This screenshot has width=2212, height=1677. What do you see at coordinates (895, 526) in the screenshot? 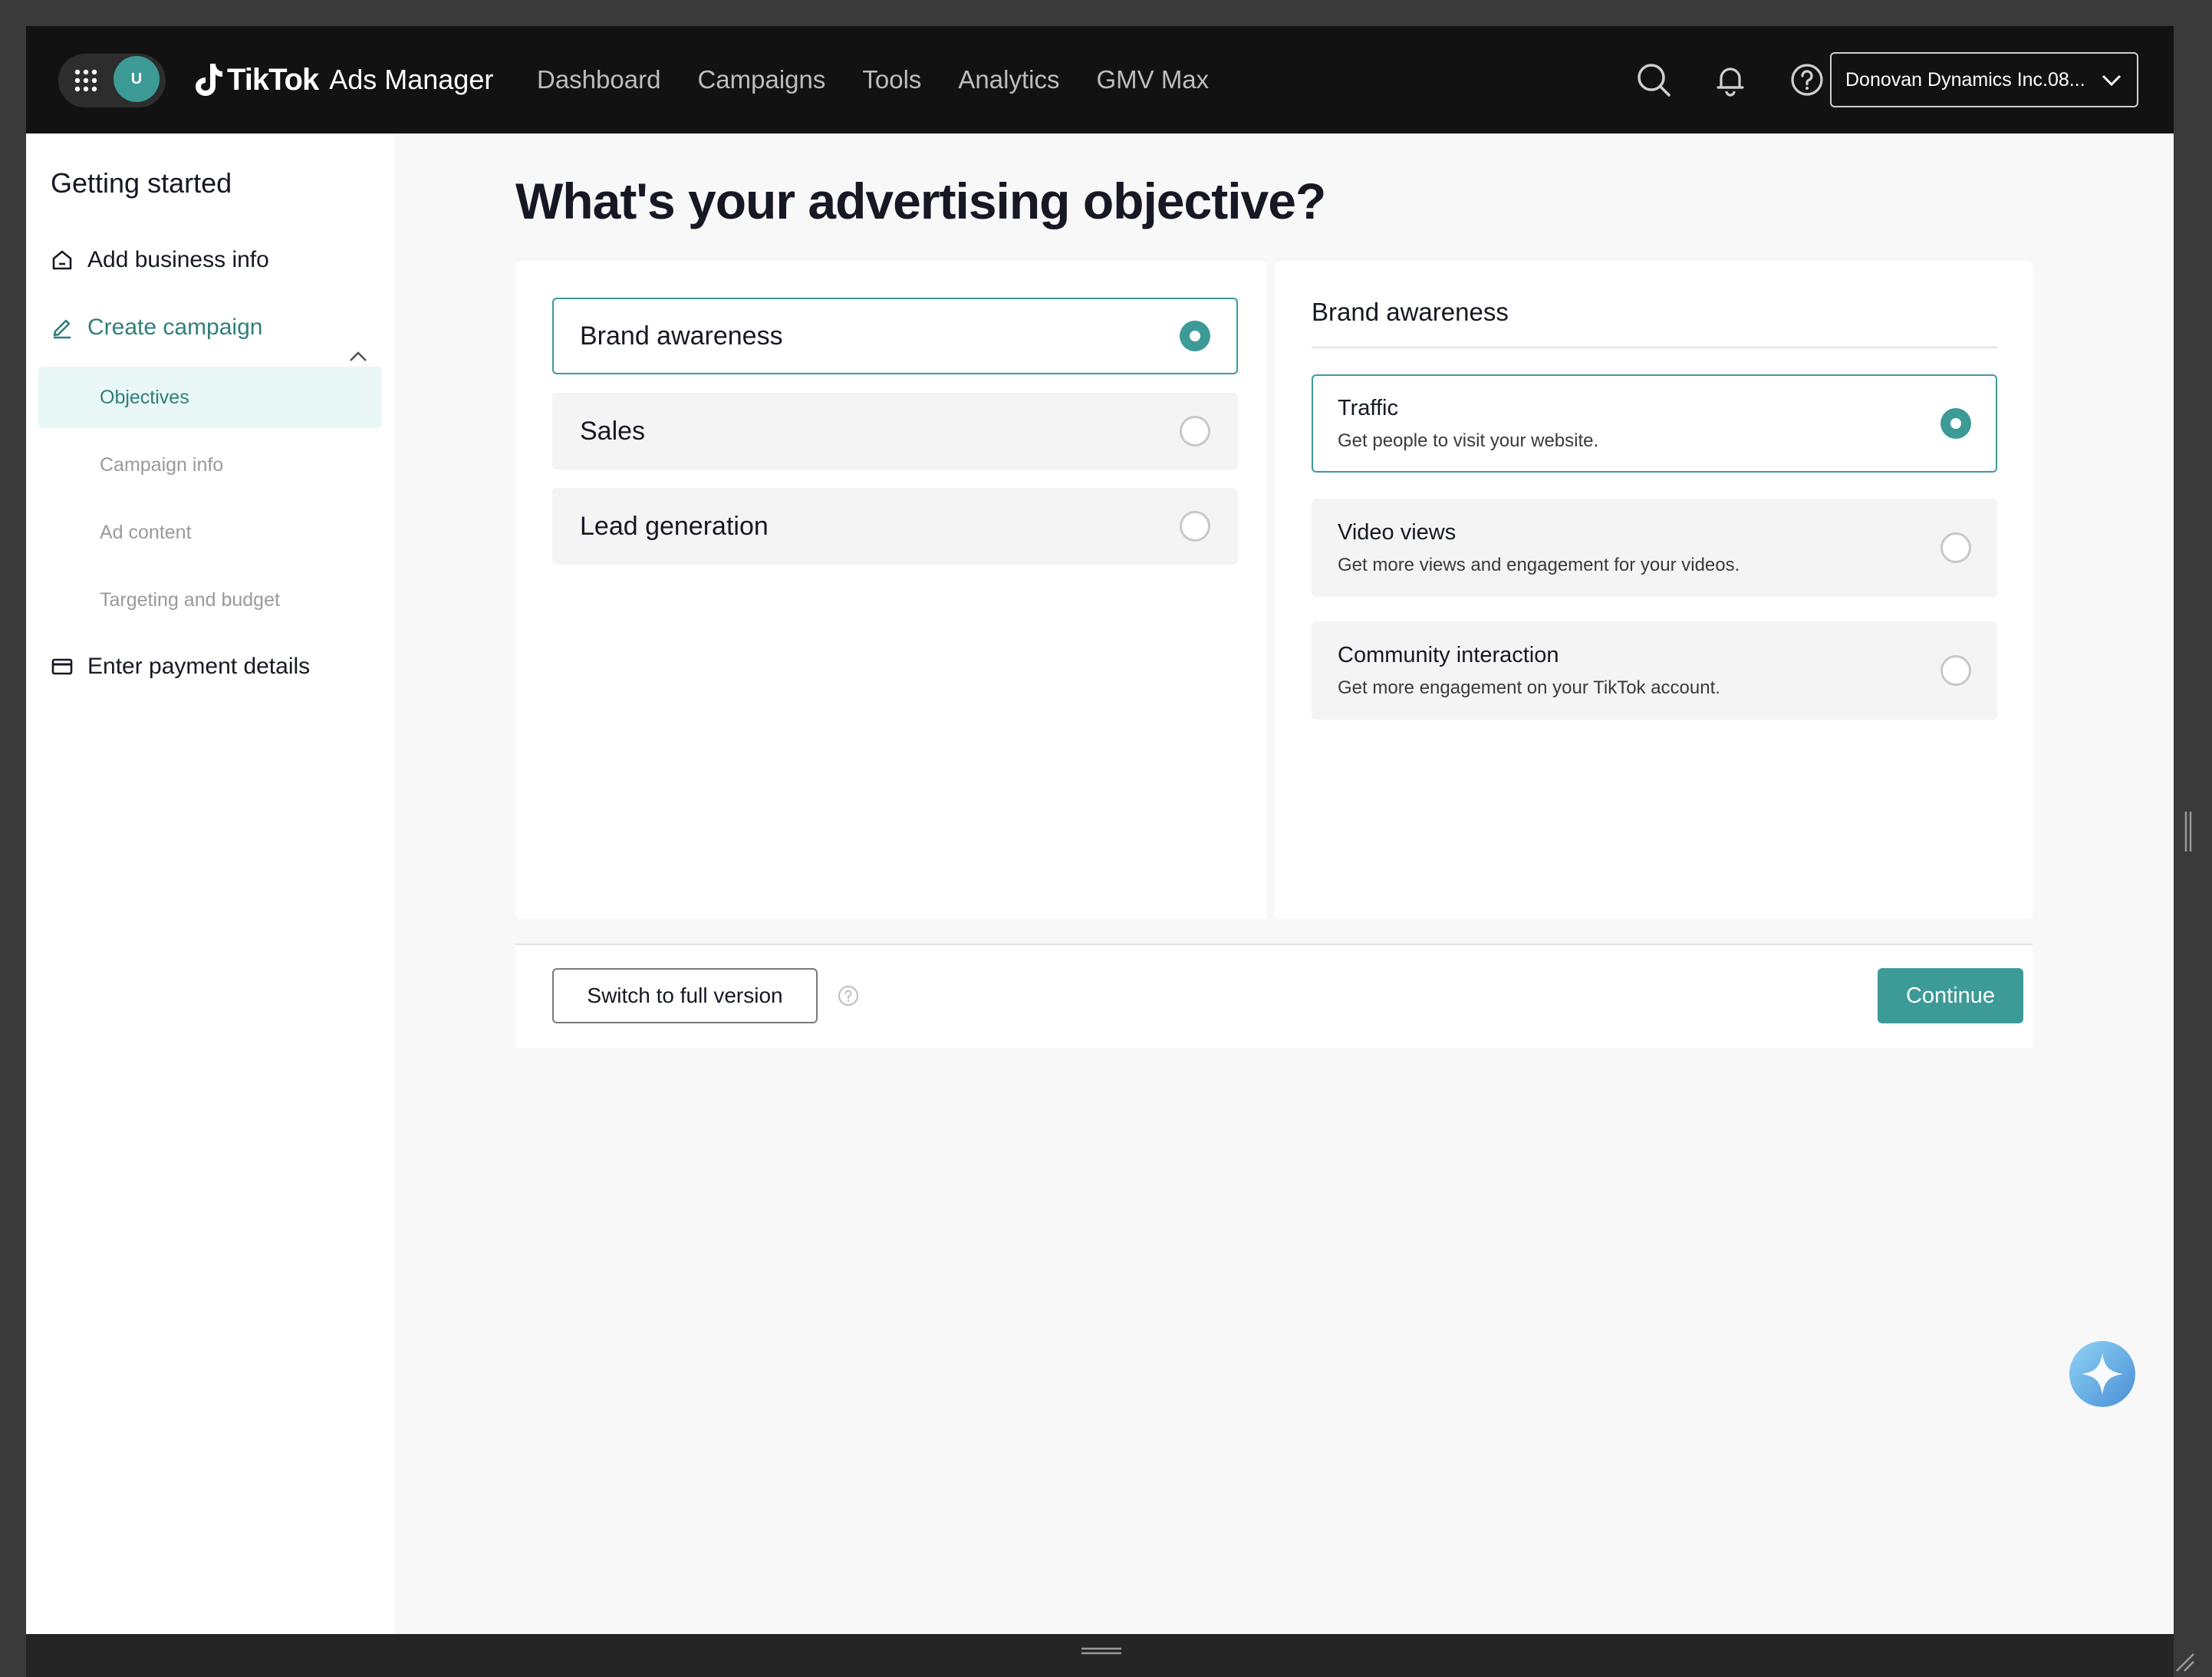
I see `objective-lead-generation: Lead generation` at bounding box center [895, 526].